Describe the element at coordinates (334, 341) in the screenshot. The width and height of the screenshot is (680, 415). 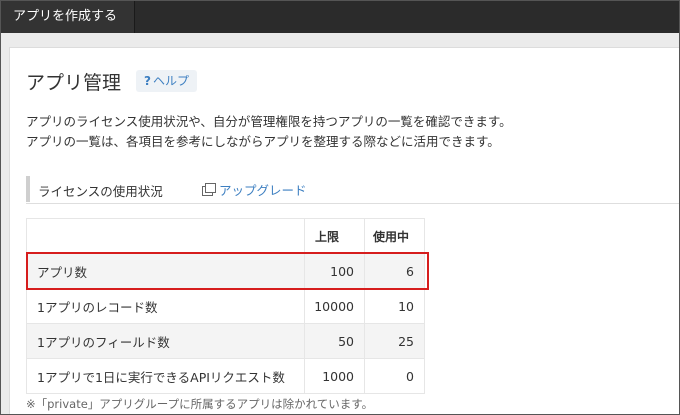
I see `row-limit: 50` at that location.